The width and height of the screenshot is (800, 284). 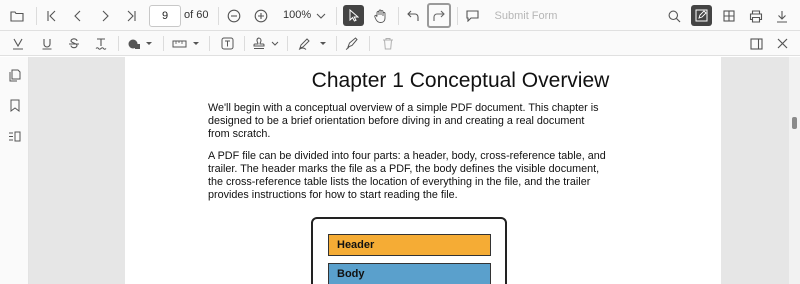 I want to click on organize-icon, so click(x=14, y=136).